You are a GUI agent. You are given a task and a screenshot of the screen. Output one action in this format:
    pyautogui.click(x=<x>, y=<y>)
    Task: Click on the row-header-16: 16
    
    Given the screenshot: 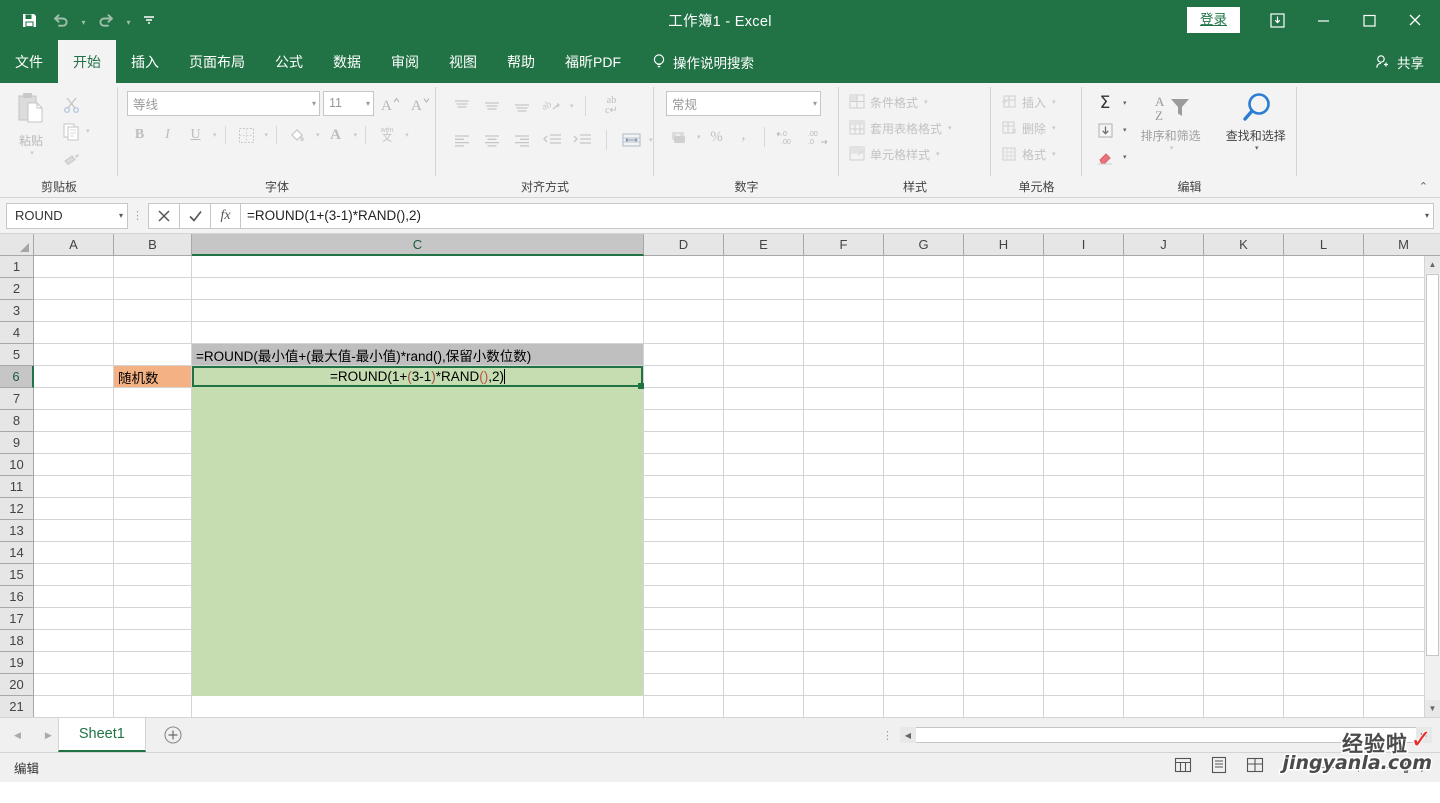 What is the action you would take?
    pyautogui.click(x=17, y=597)
    